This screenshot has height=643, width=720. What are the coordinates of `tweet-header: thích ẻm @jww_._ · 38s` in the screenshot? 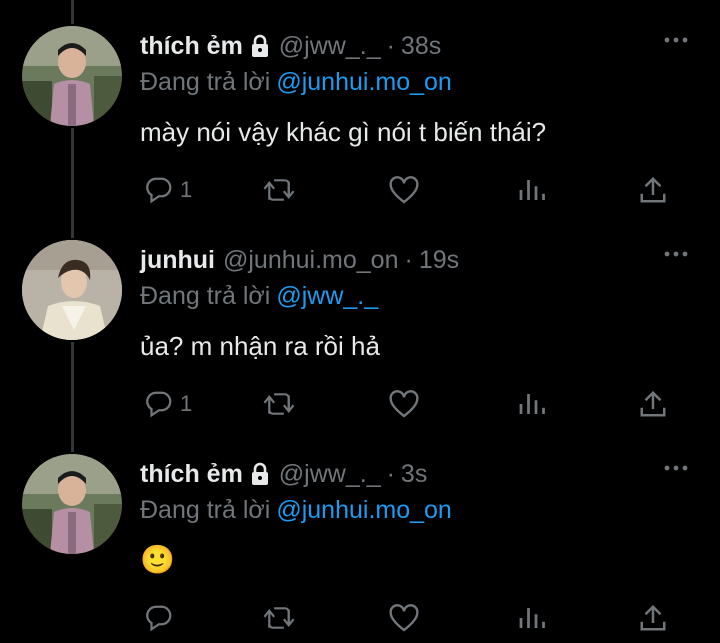 It's located at (290, 46).